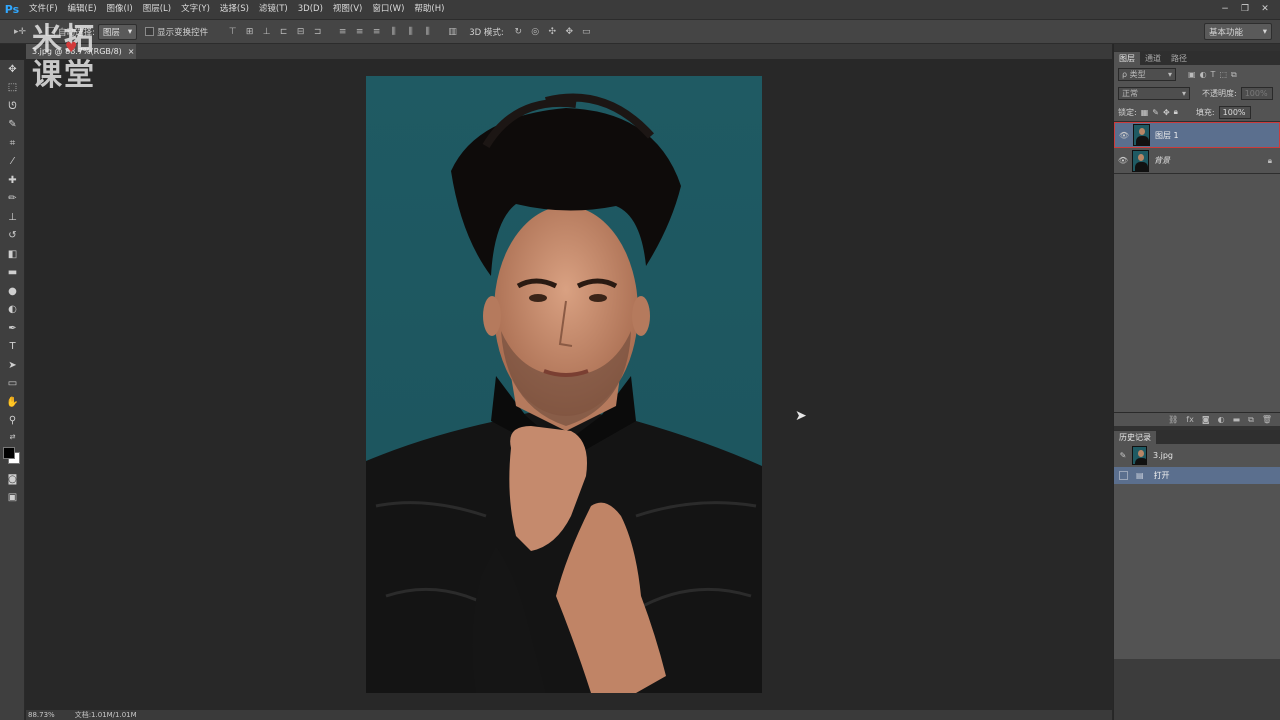 The width and height of the screenshot is (1280, 720). What do you see at coordinates (1197, 135) in the screenshot?
I see `layer-row-layer1: 👁︎ 图层 1` at bounding box center [1197, 135].